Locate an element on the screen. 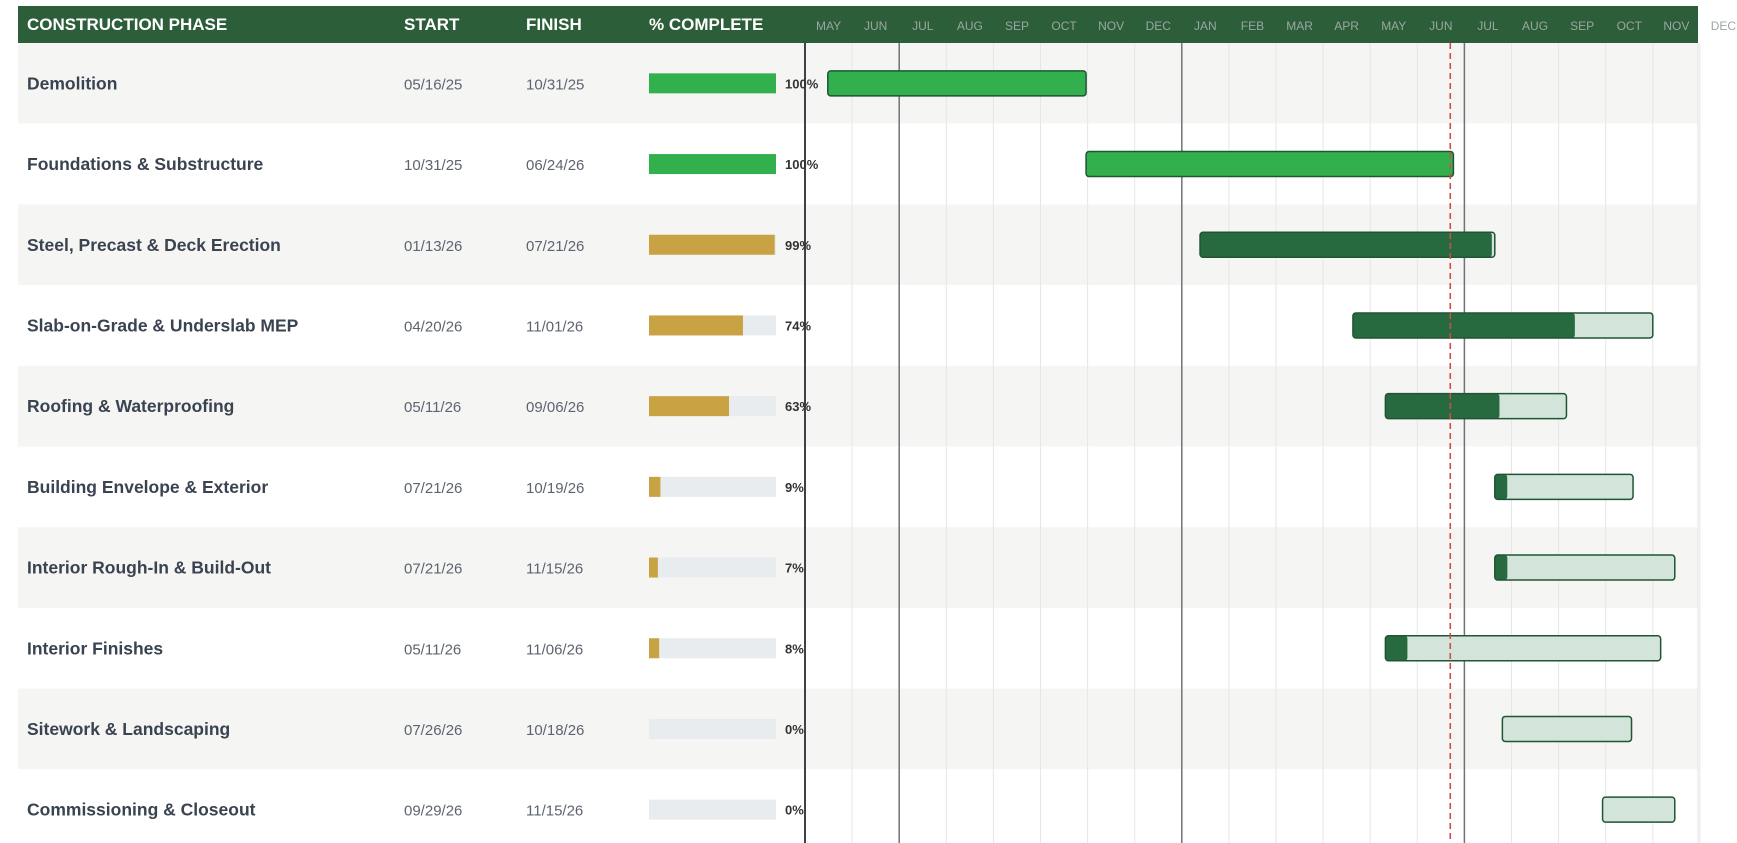 The width and height of the screenshot is (1737, 843). start-date: 10/31/25 is located at coordinates (433, 165).